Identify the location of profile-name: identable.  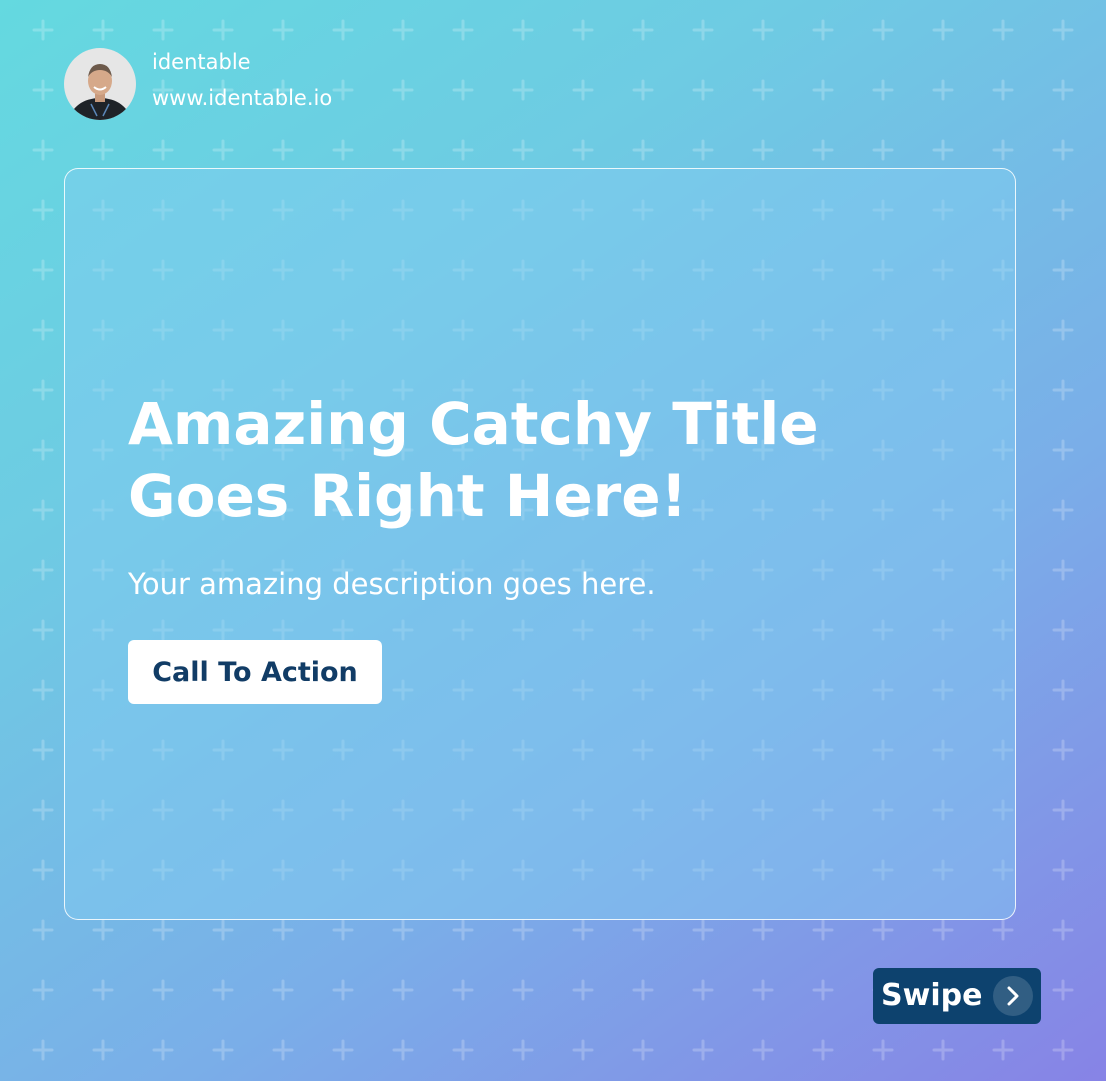
(201, 62).